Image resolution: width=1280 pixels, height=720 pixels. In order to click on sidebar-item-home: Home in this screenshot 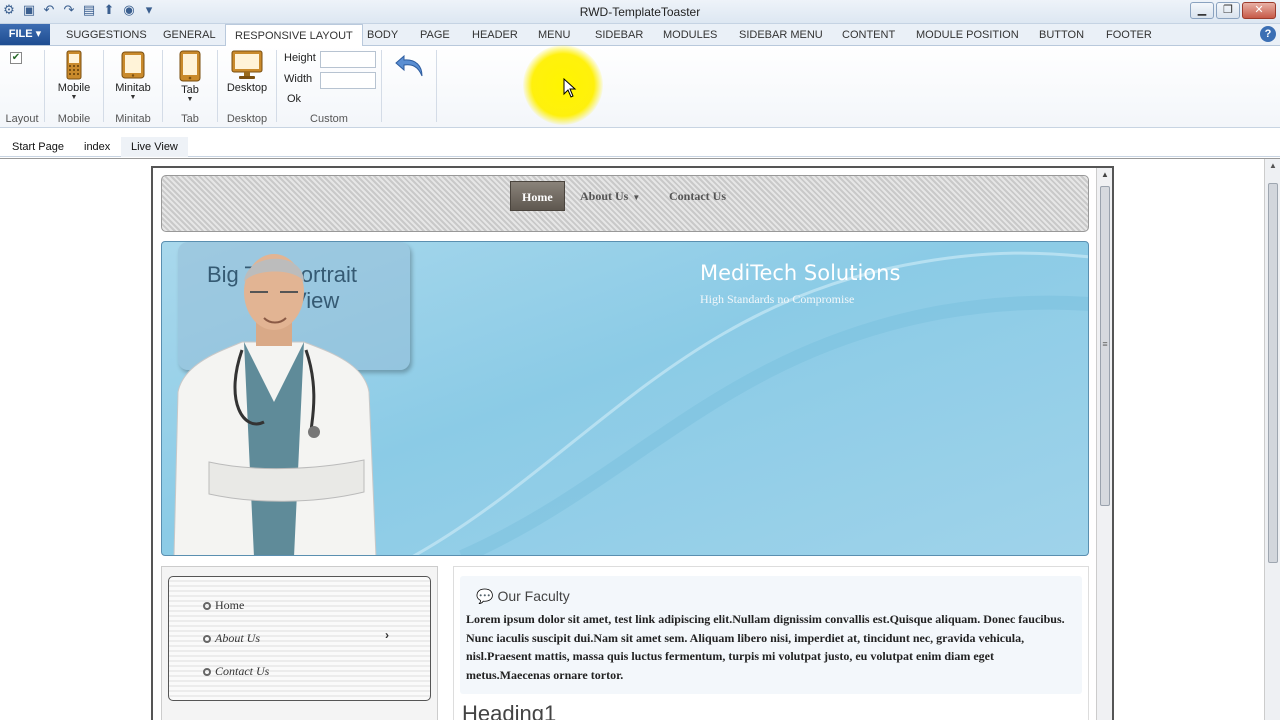, I will do `click(223, 605)`.